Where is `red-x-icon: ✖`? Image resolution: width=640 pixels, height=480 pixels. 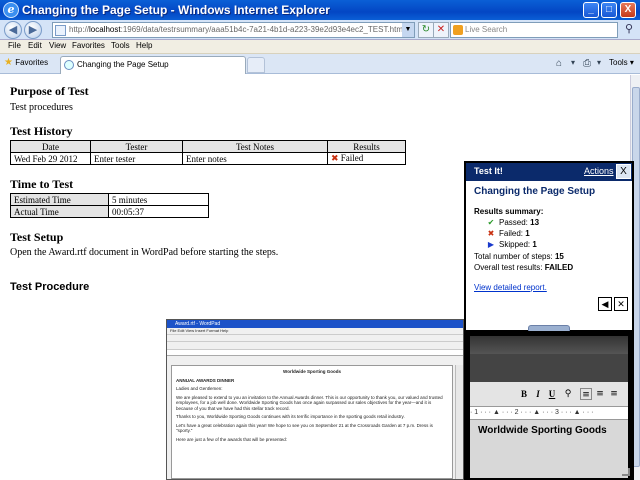
red-x-icon: ✖ is located at coordinates (491, 233).